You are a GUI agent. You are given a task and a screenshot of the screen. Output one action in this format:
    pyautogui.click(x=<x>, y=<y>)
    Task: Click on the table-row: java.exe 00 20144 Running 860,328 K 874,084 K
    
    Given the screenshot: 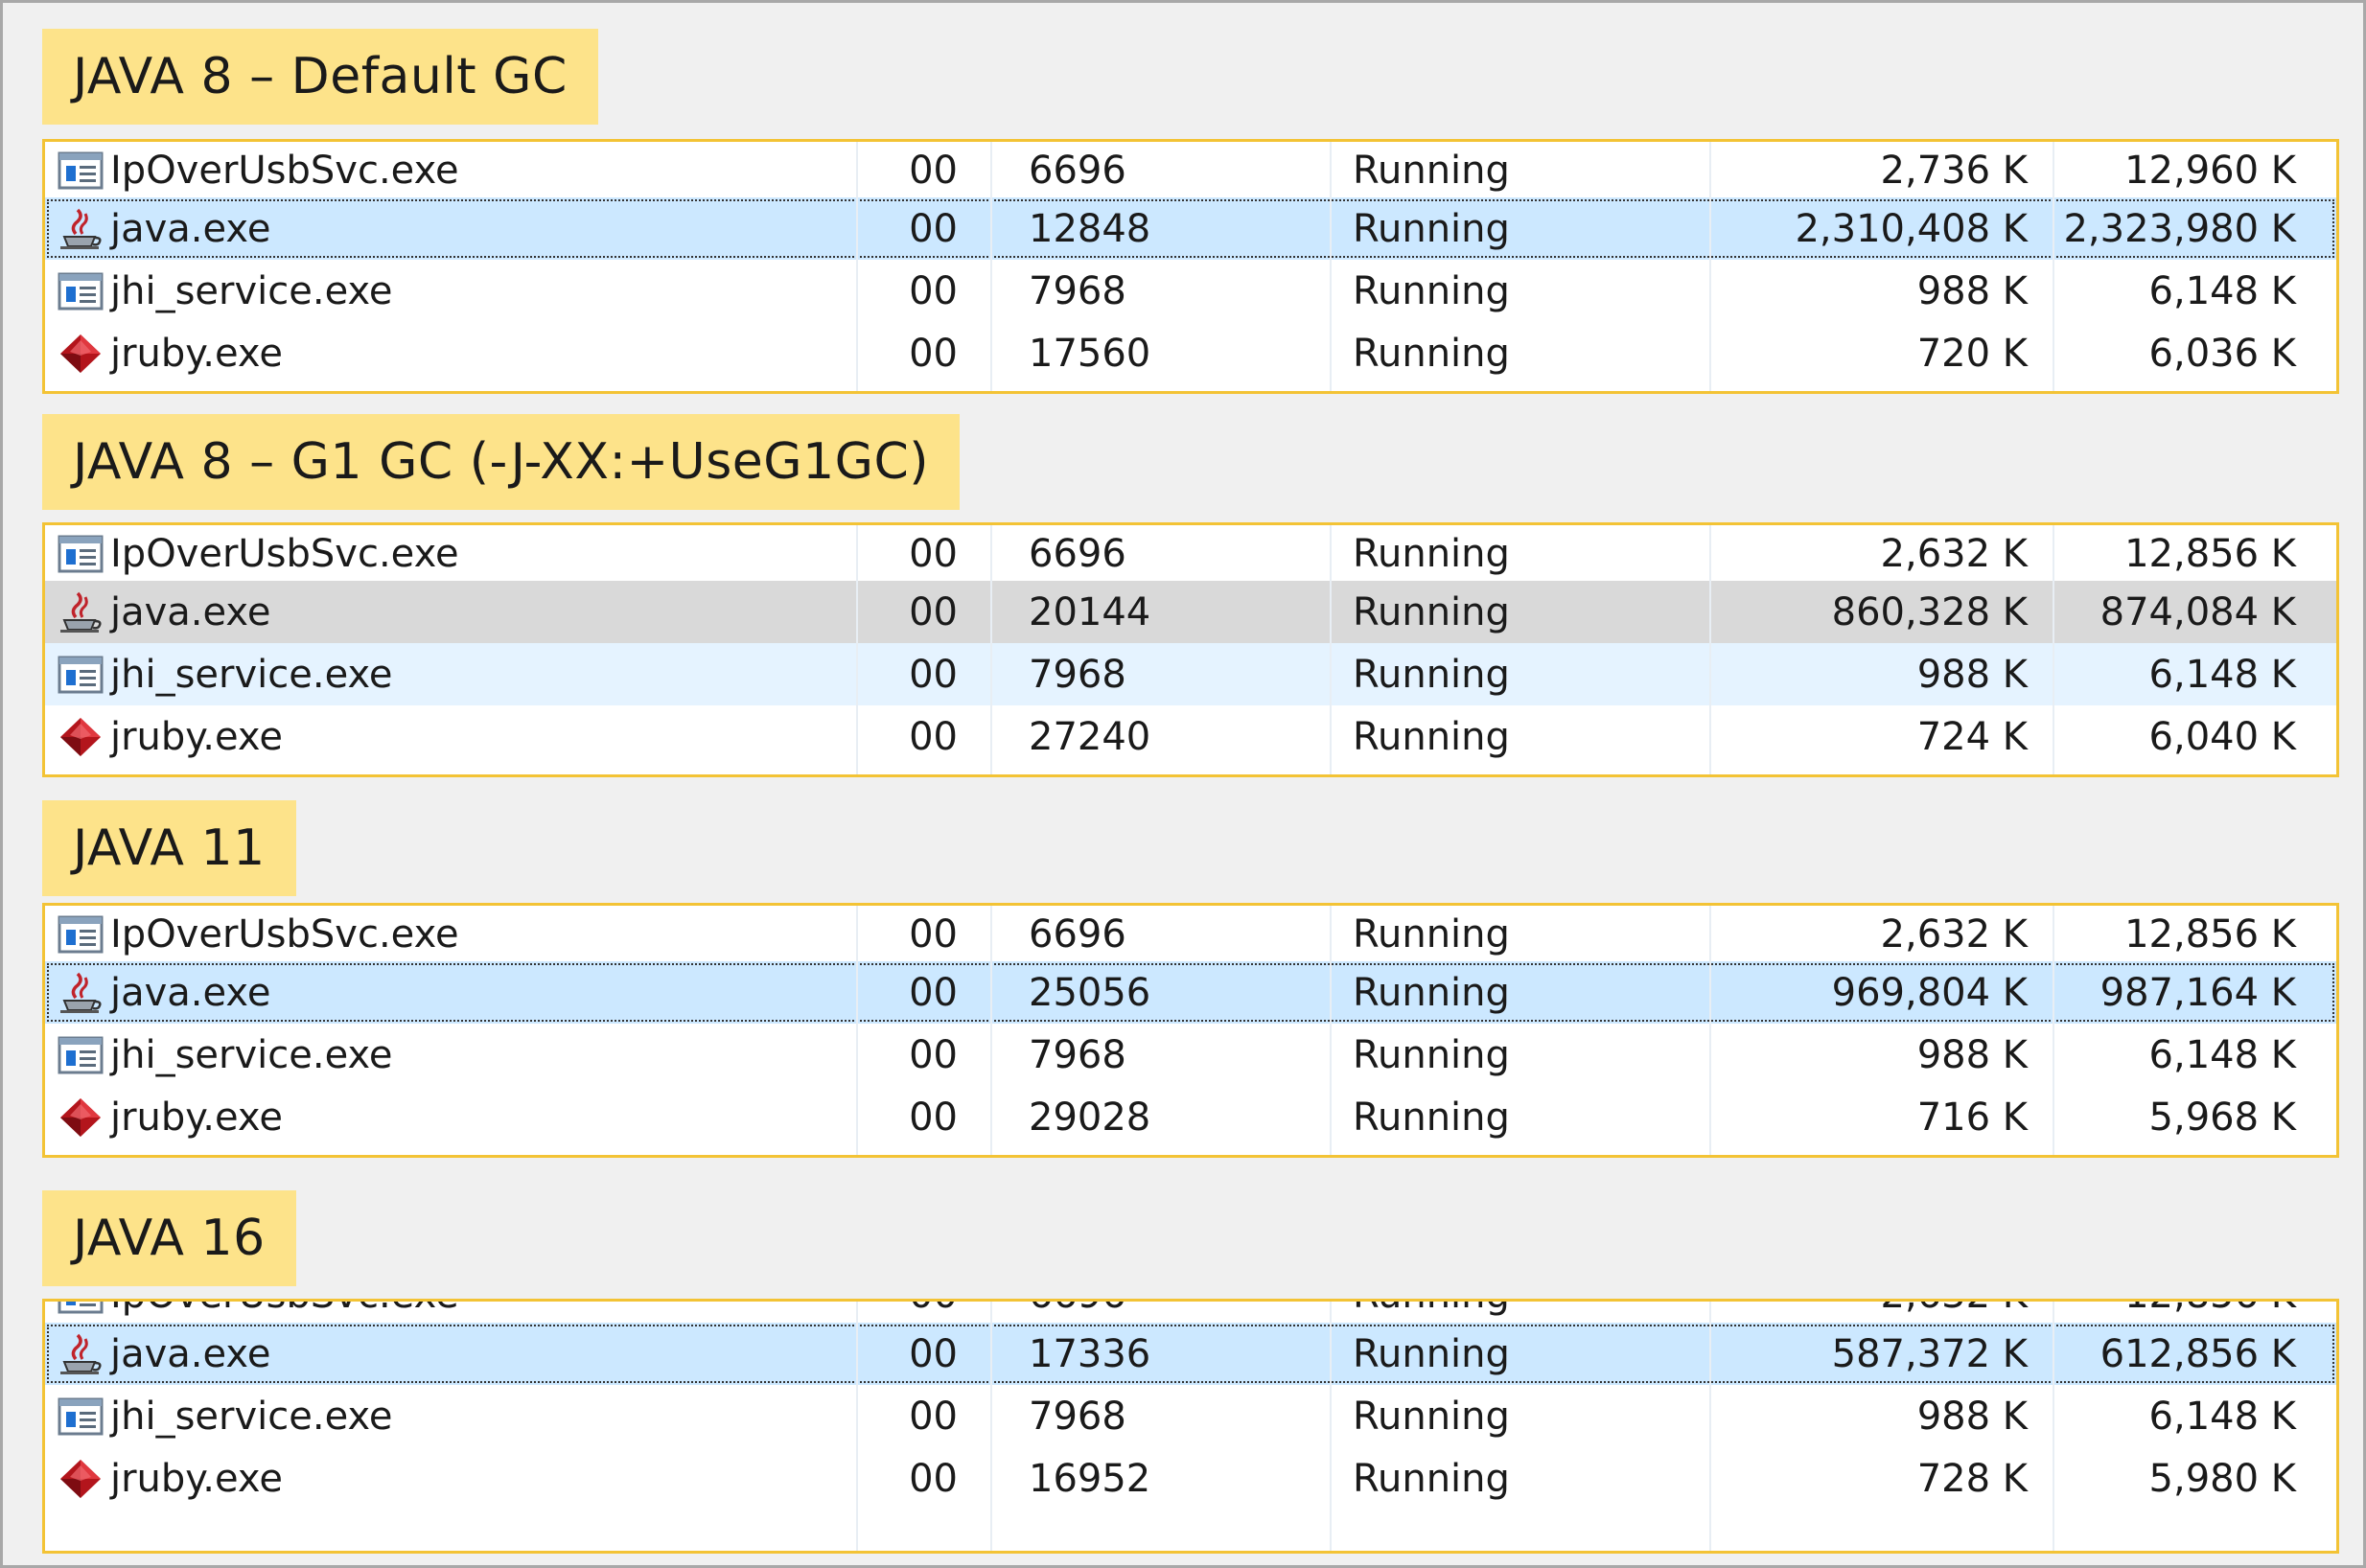 What is the action you would take?
    pyautogui.click(x=1190, y=612)
    